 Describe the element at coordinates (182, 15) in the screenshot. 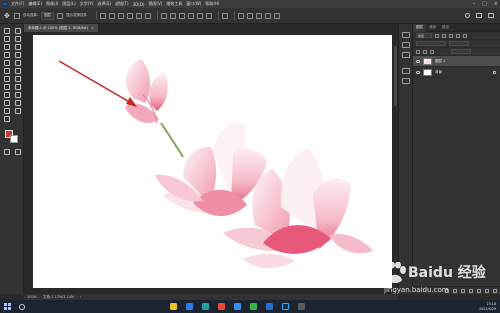

I see `distribute-right-icon` at that location.